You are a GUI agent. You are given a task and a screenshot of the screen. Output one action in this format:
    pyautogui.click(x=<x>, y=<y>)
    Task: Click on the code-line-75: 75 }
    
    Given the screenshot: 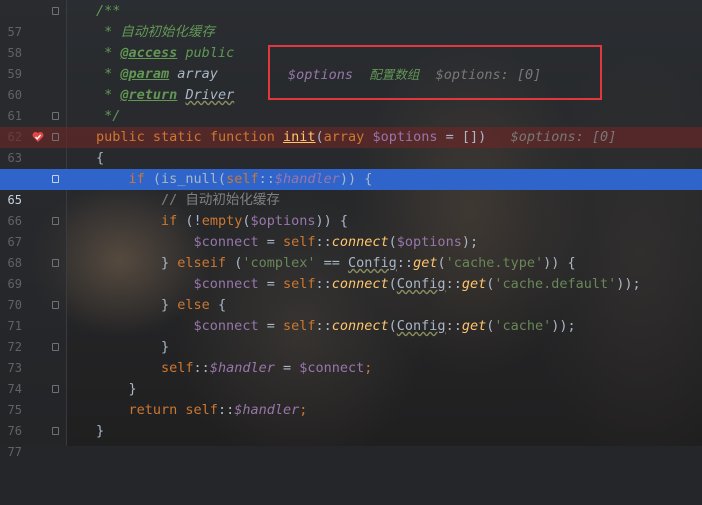 What is the action you would take?
    pyautogui.click(x=351, y=398)
    